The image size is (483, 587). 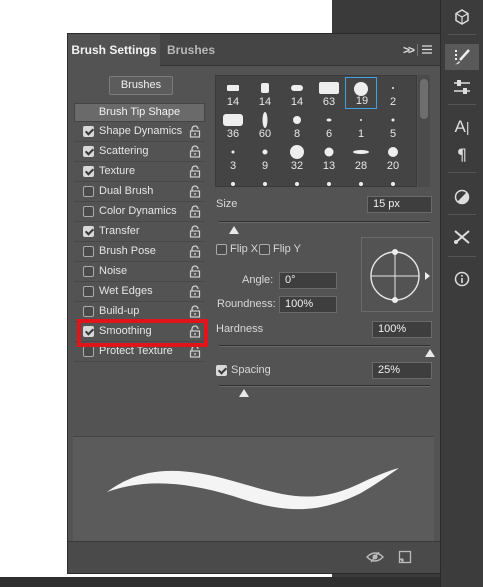 I want to click on spacing-slider-thumb, so click(x=244, y=393).